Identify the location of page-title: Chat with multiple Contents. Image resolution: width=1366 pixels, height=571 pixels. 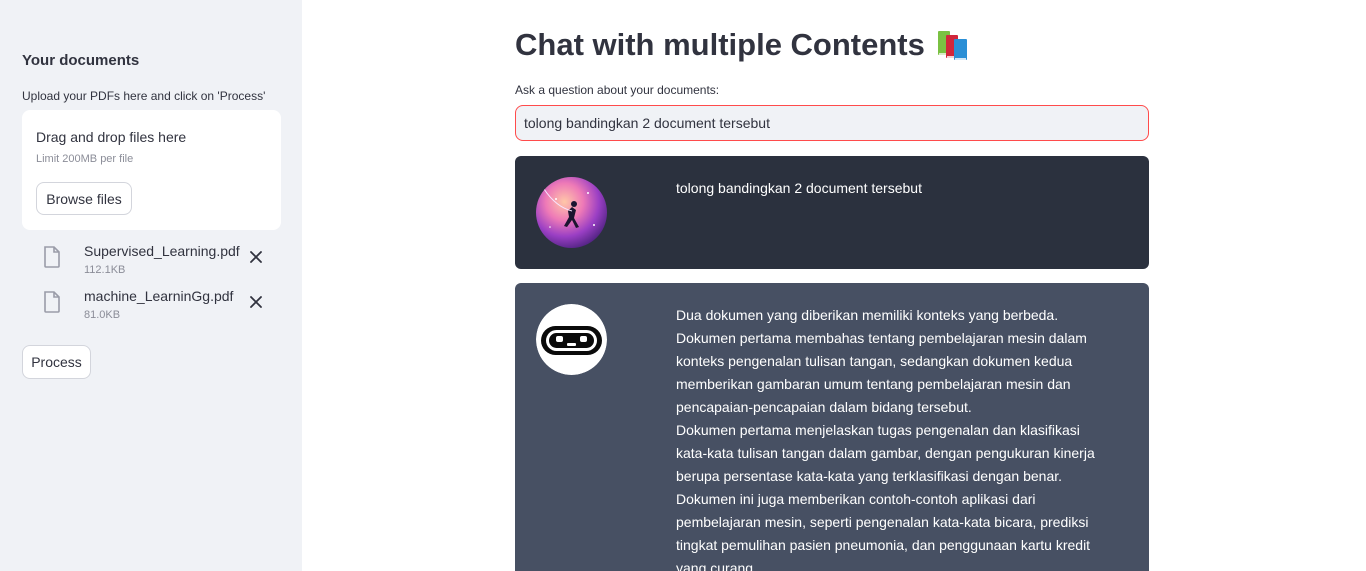
(743, 45).